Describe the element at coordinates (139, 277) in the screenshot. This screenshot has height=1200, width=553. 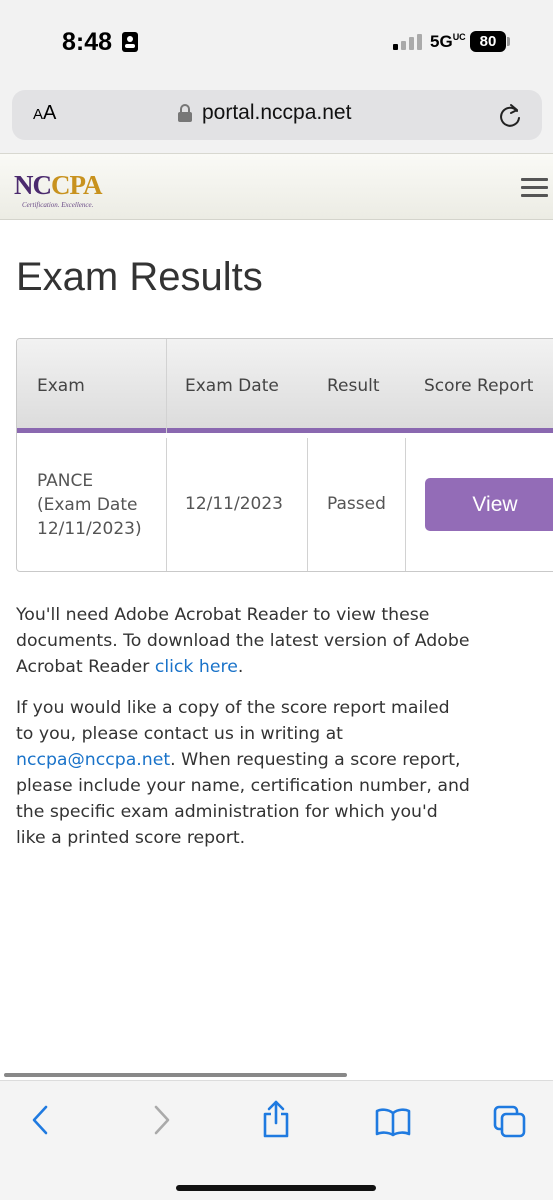
I see `page-title: Exam Results` at that location.